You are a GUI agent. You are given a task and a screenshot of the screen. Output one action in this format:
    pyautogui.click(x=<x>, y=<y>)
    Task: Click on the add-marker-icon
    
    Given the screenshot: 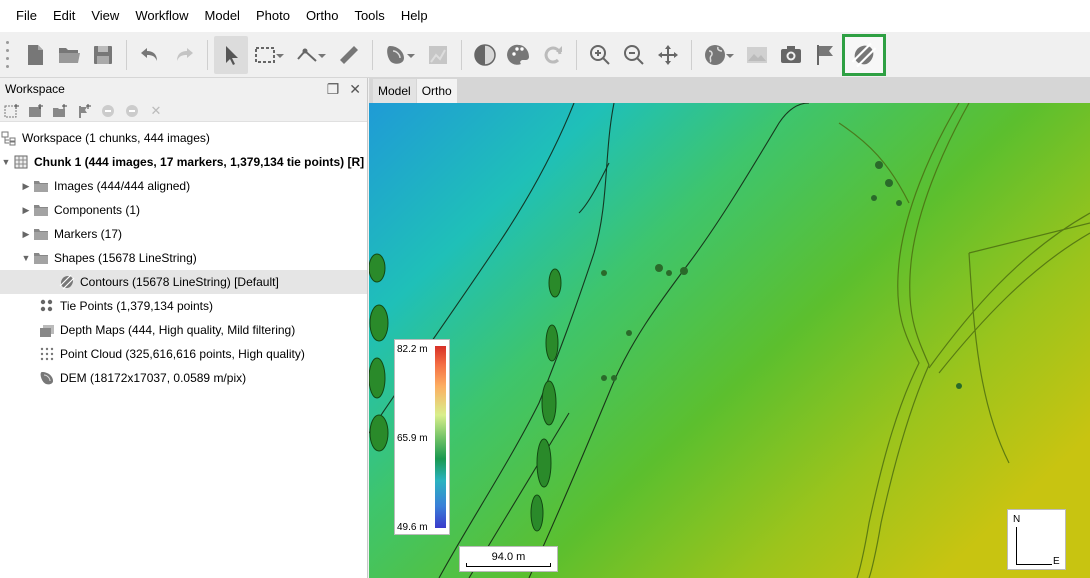 What is the action you would take?
    pyautogui.click(x=84, y=111)
    